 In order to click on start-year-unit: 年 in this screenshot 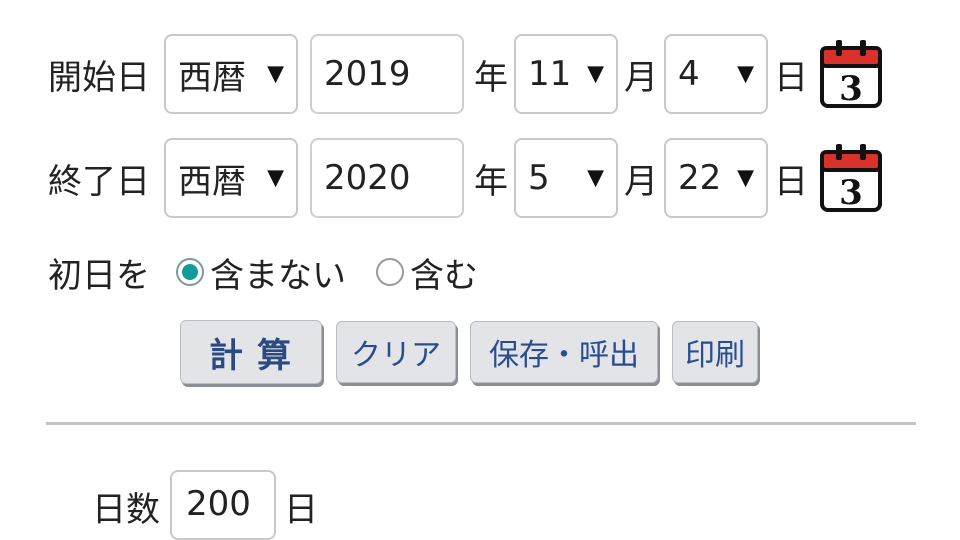, I will do `click(491, 77)`.